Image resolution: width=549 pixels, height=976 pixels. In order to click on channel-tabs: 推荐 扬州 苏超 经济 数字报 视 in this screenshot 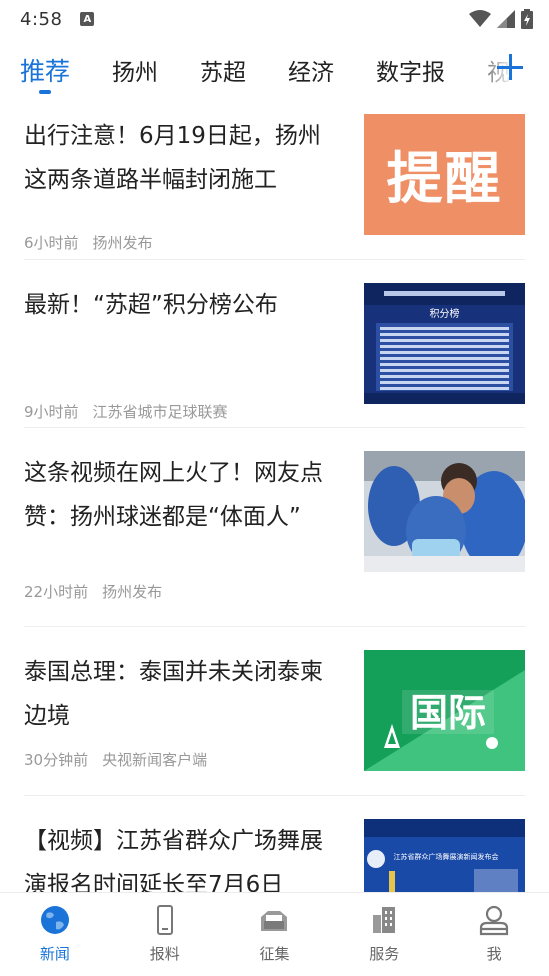, I will do `click(274, 70)`.